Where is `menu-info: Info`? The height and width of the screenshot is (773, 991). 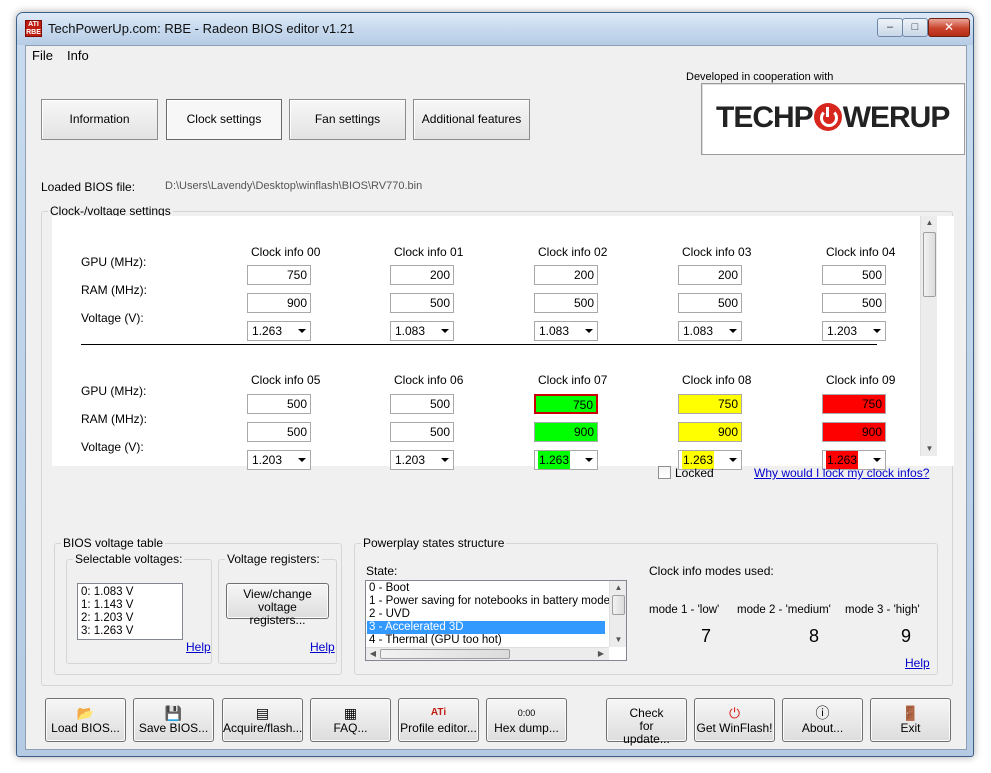
menu-info: Info is located at coordinates (78, 55).